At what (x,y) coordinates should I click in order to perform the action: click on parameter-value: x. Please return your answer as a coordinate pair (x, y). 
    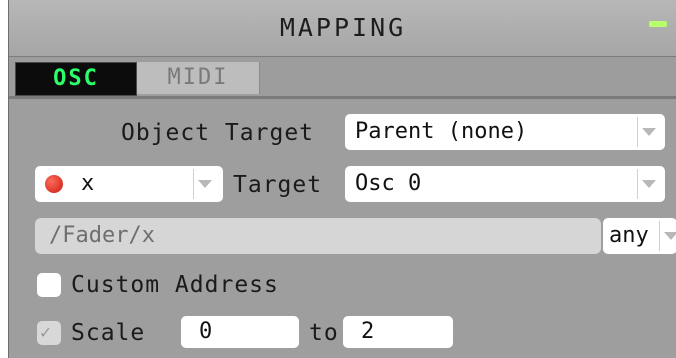
    Looking at the image, I should click on (88, 183).